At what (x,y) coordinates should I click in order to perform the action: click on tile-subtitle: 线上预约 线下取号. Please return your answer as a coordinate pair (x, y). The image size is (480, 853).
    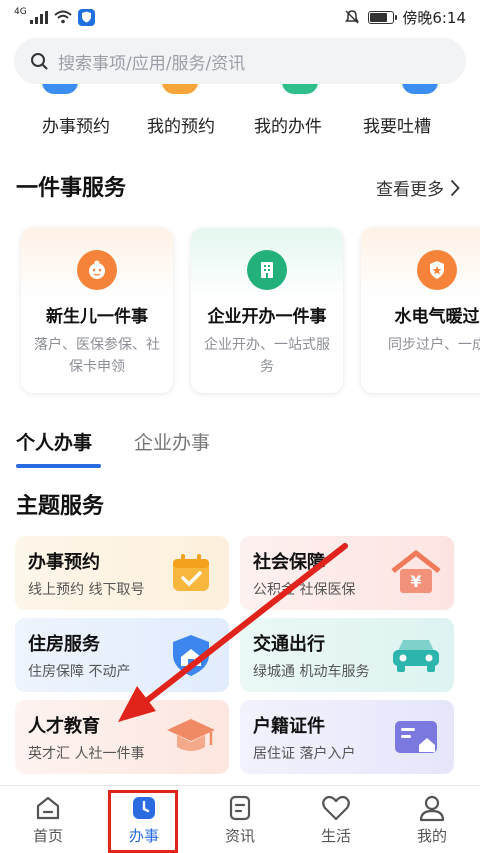
    Looking at the image, I should click on (86, 590).